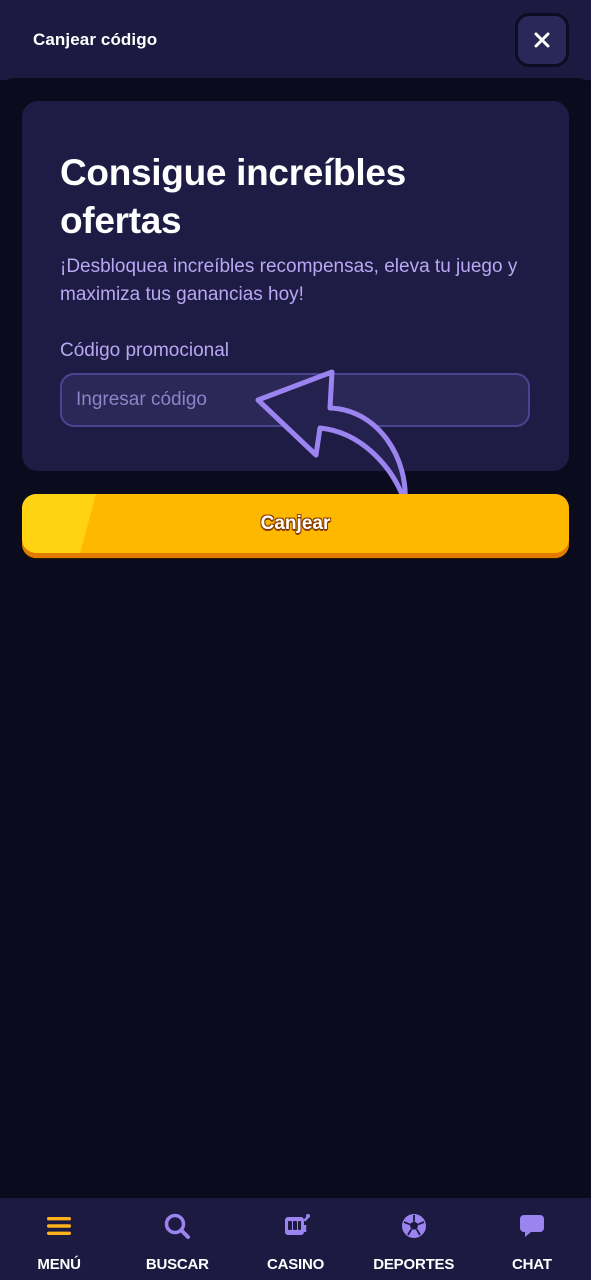  I want to click on nav-label-sports: DEPORTES, so click(414, 1264).